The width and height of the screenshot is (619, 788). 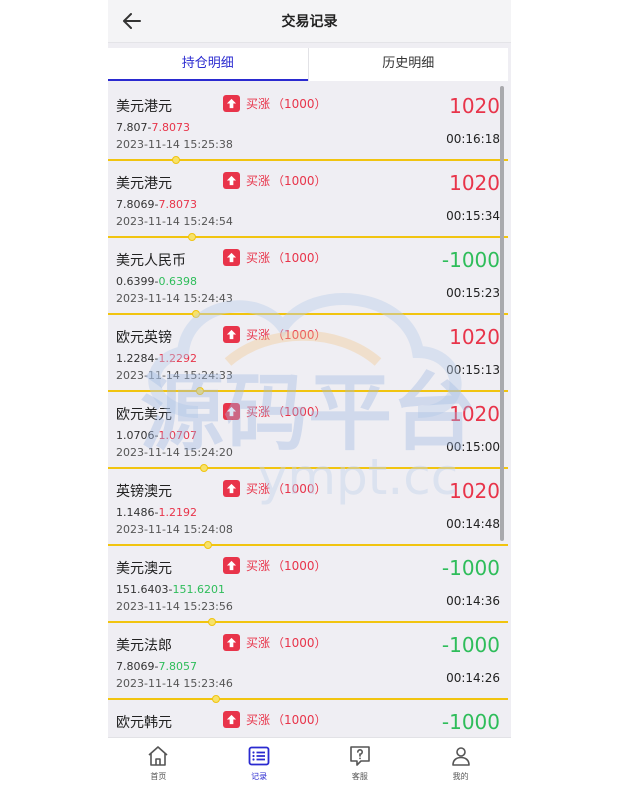 I want to click on list-icon, so click(x=259, y=756).